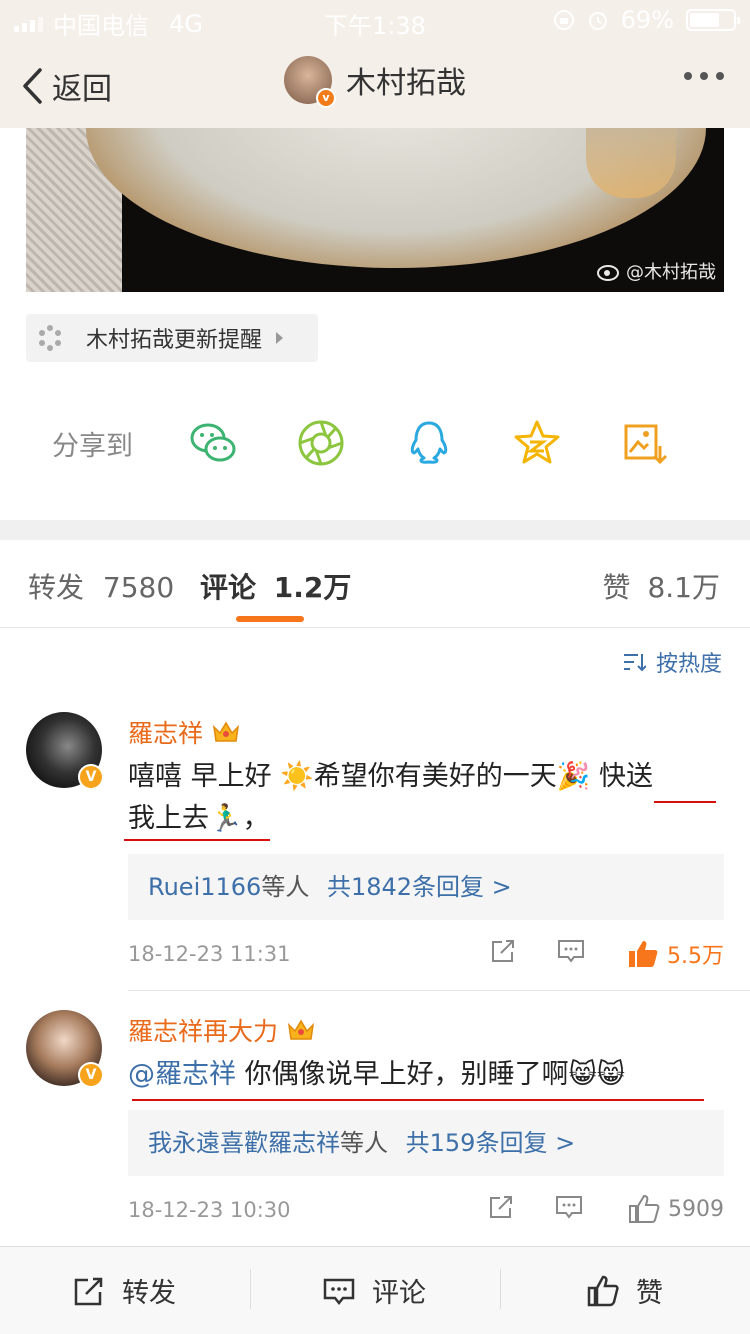 Image resolution: width=750 pixels, height=1334 pixels. Describe the element at coordinates (375, 584) in the screenshot. I see `interaction-tabs: 转发 7580 评论 1.2万 赞 8.1万` at that location.